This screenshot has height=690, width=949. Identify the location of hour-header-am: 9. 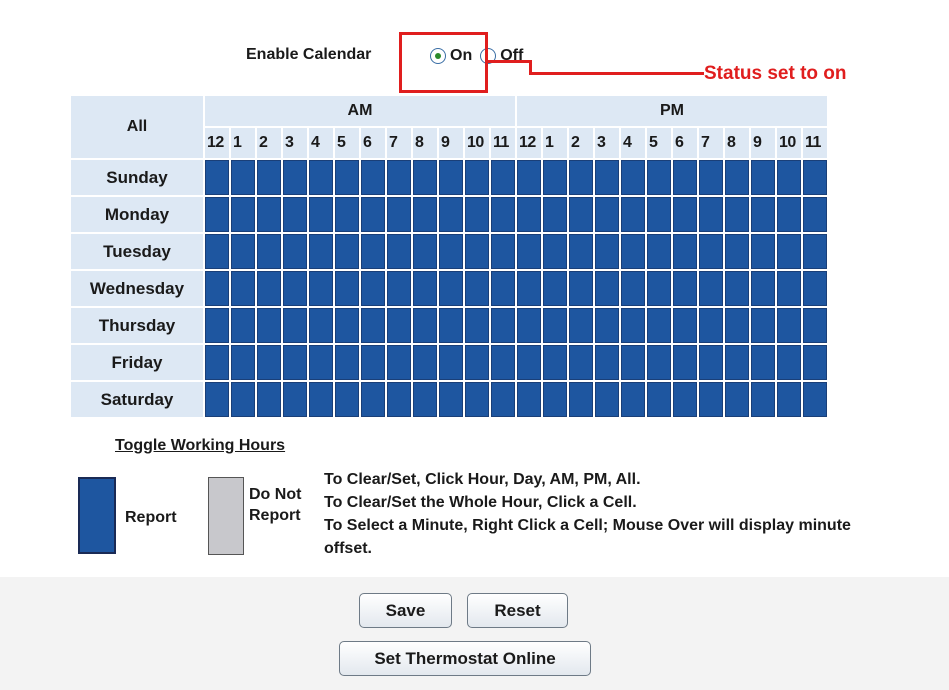
(451, 143).